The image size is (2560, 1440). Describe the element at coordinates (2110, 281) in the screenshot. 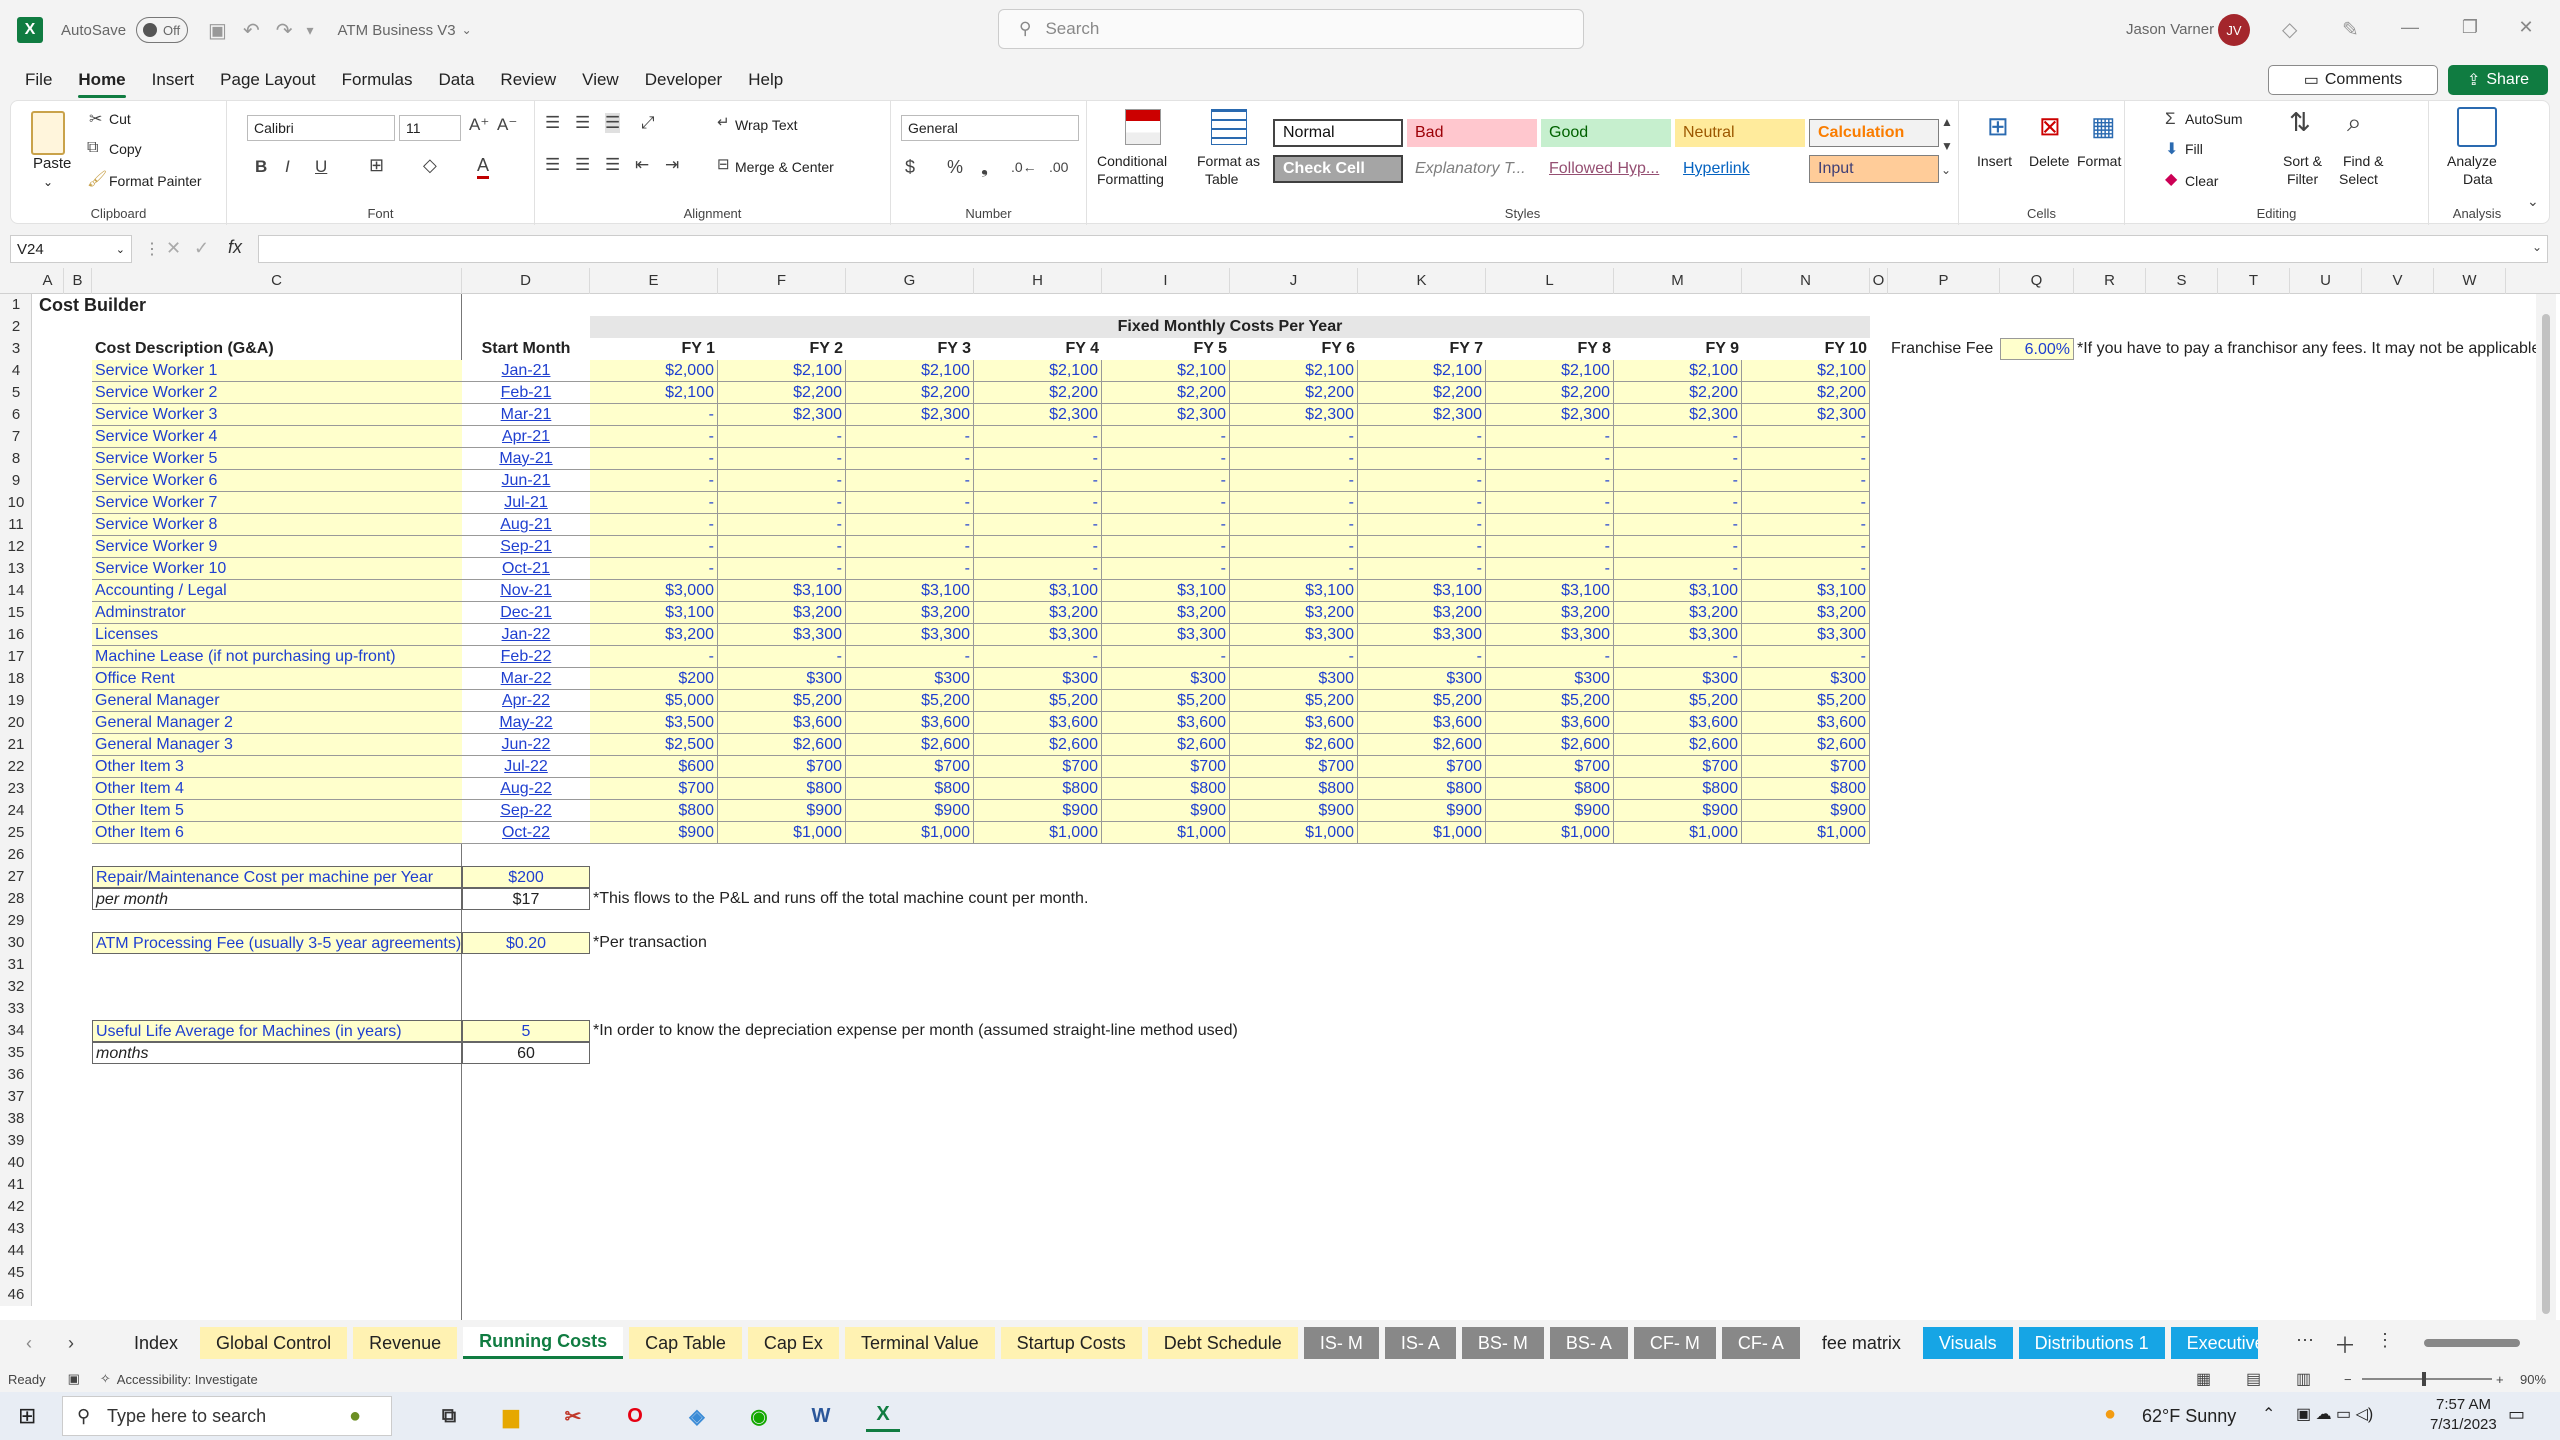

I see `column-header: R` at that location.